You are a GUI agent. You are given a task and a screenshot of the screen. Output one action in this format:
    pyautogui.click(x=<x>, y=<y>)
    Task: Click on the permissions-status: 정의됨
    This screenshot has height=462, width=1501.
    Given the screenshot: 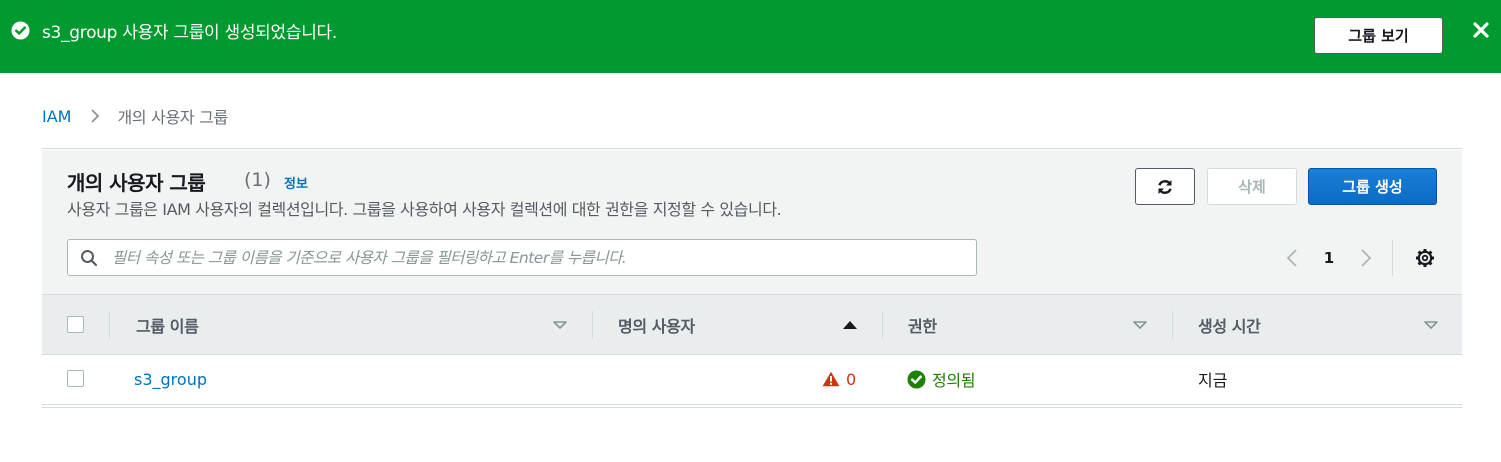 What is the action you would take?
    pyautogui.click(x=954, y=380)
    